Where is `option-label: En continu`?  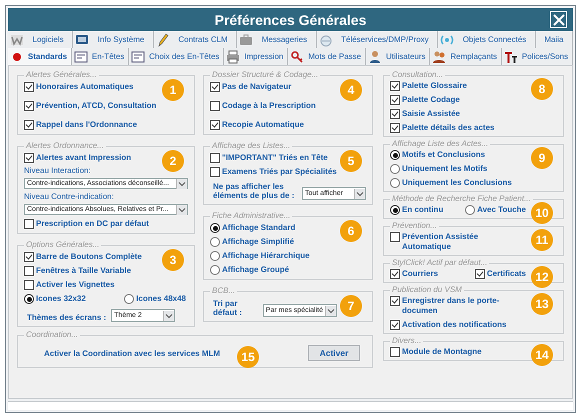 option-label: En continu is located at coordinates (423, 209).